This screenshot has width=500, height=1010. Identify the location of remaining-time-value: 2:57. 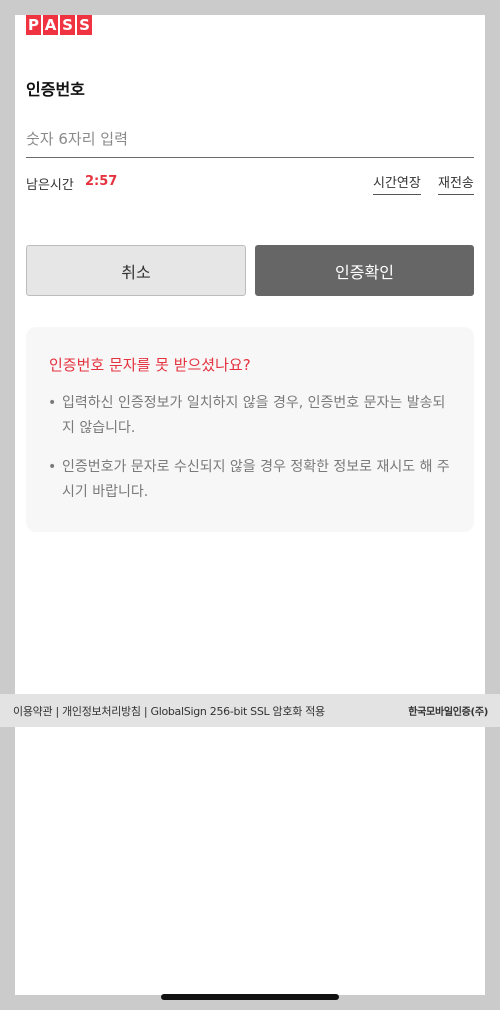
(101, 181).